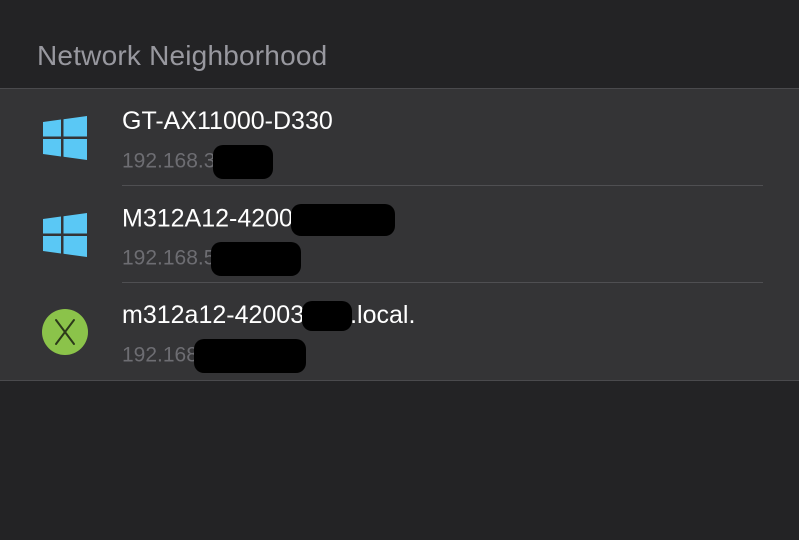 This screenshot has width=799, height=540. Describe the element at coordinates (65, 332) in the screenshot. I see `macos-x-icon` at that location.